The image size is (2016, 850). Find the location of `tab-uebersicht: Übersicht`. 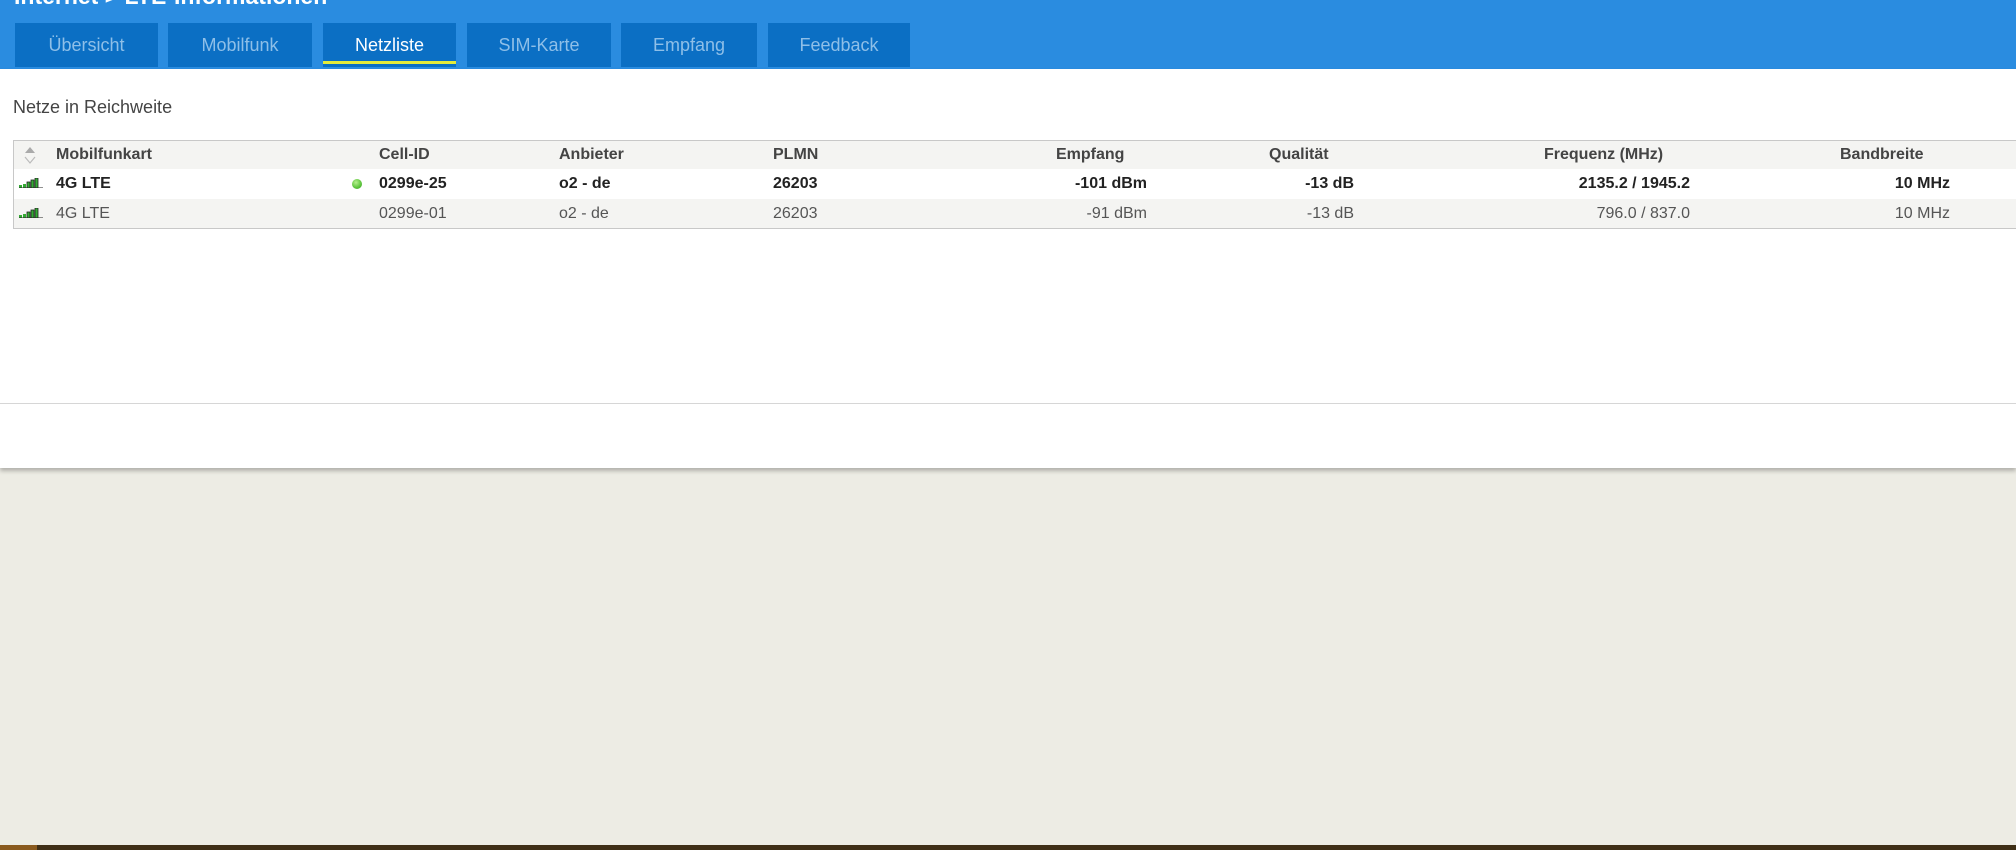

tab-uebersicht: Übersicht is located at coordinates (86, 45).